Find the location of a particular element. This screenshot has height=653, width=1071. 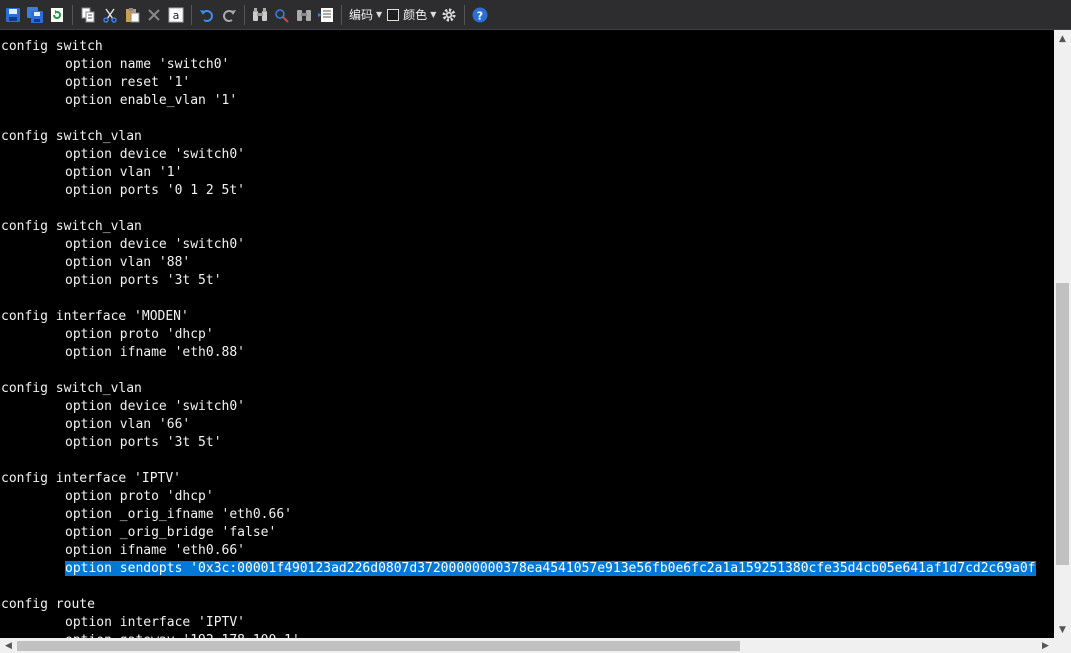

goto-icon is located at coordinates (326, 15).